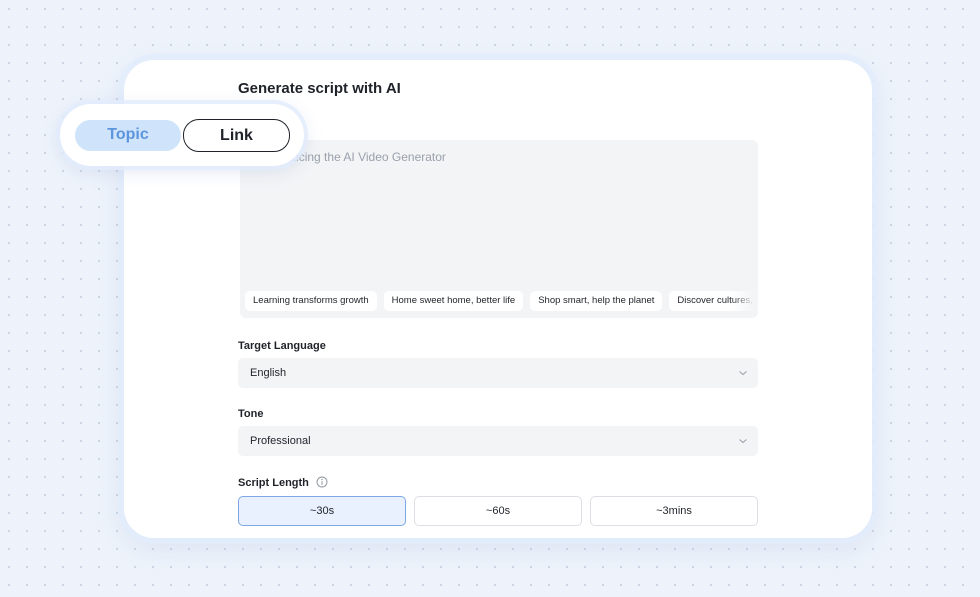 The image size is (980, 597). What do you see at coordinates (453, 301) in the screenshot?
I see `suggestion-chip: Home sweet home, better life` at bounding box center [453, 301].